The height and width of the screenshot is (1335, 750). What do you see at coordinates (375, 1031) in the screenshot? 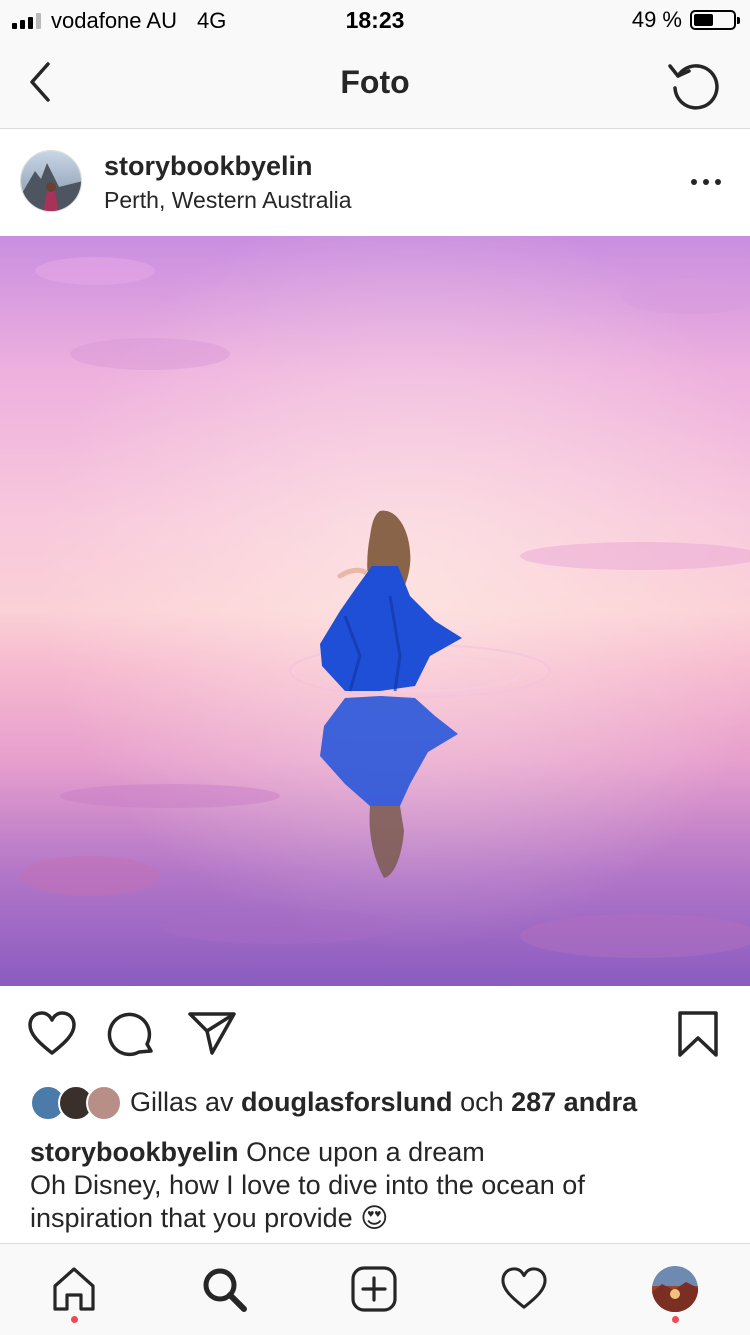
I see `post-actions` at bounding box center [375, 1031].